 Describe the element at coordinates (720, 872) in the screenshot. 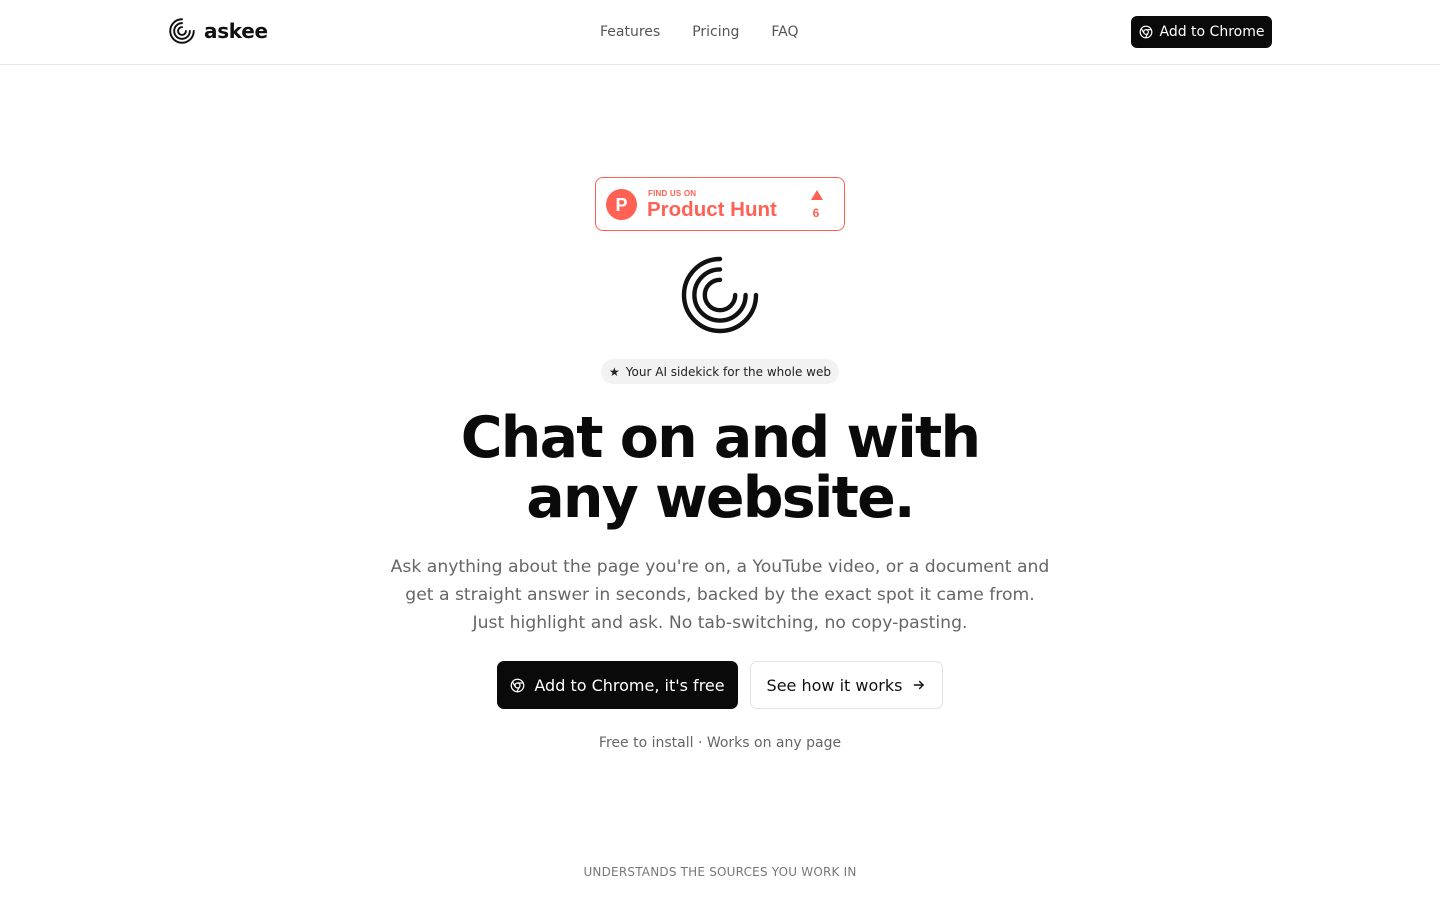

I see `sources-section-label: UNDERSTANDS THE SOURCES YOU WORK IN` at that location.